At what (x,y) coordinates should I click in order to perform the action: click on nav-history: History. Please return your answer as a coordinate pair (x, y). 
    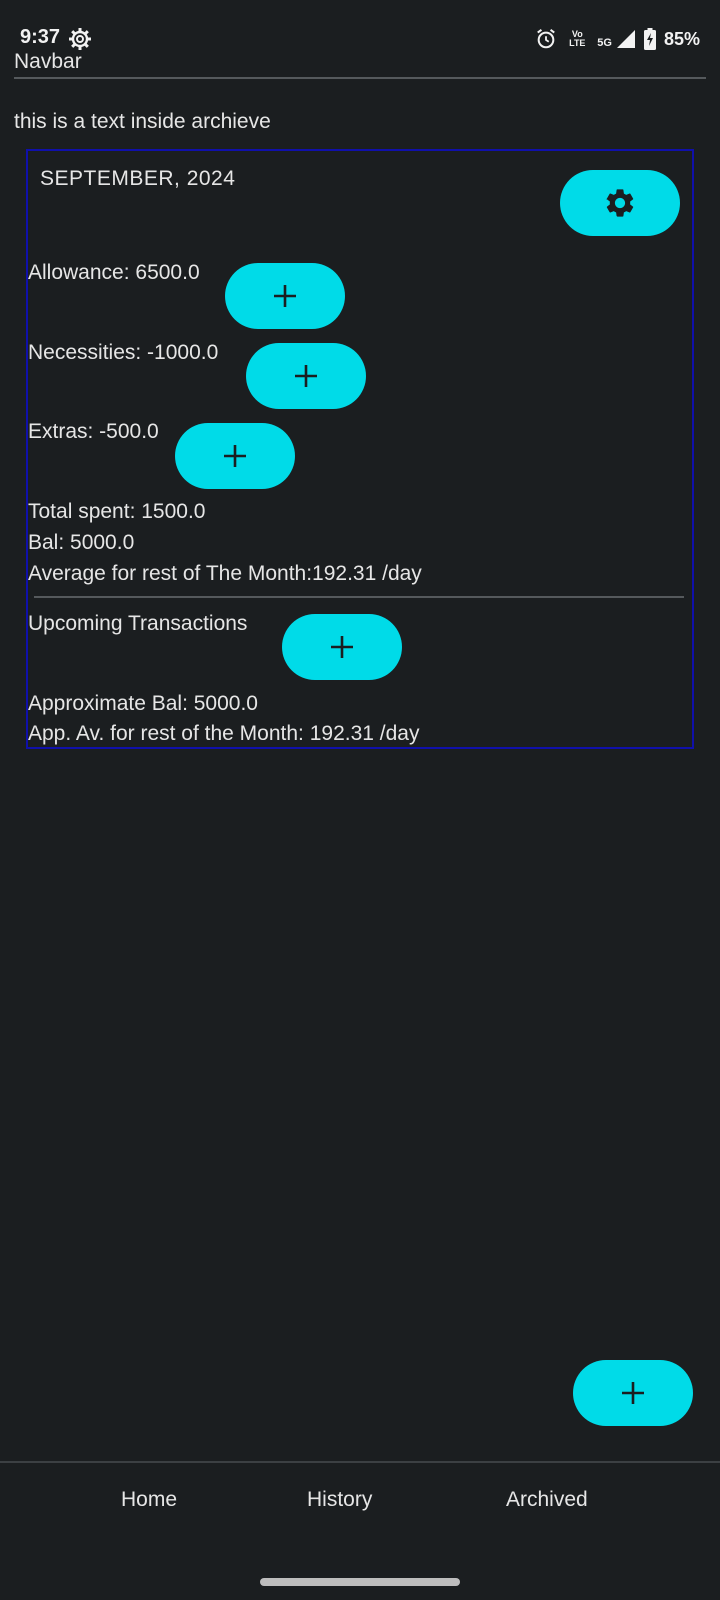
    Looking at the image, I should click on (339, 1500).